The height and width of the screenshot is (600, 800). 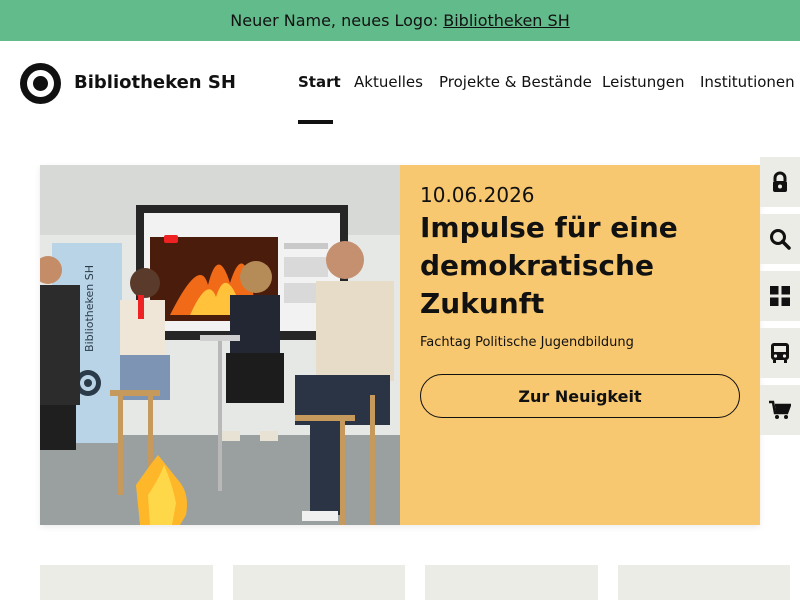 I want to click on cart-icon, so click(x=780, y=409).